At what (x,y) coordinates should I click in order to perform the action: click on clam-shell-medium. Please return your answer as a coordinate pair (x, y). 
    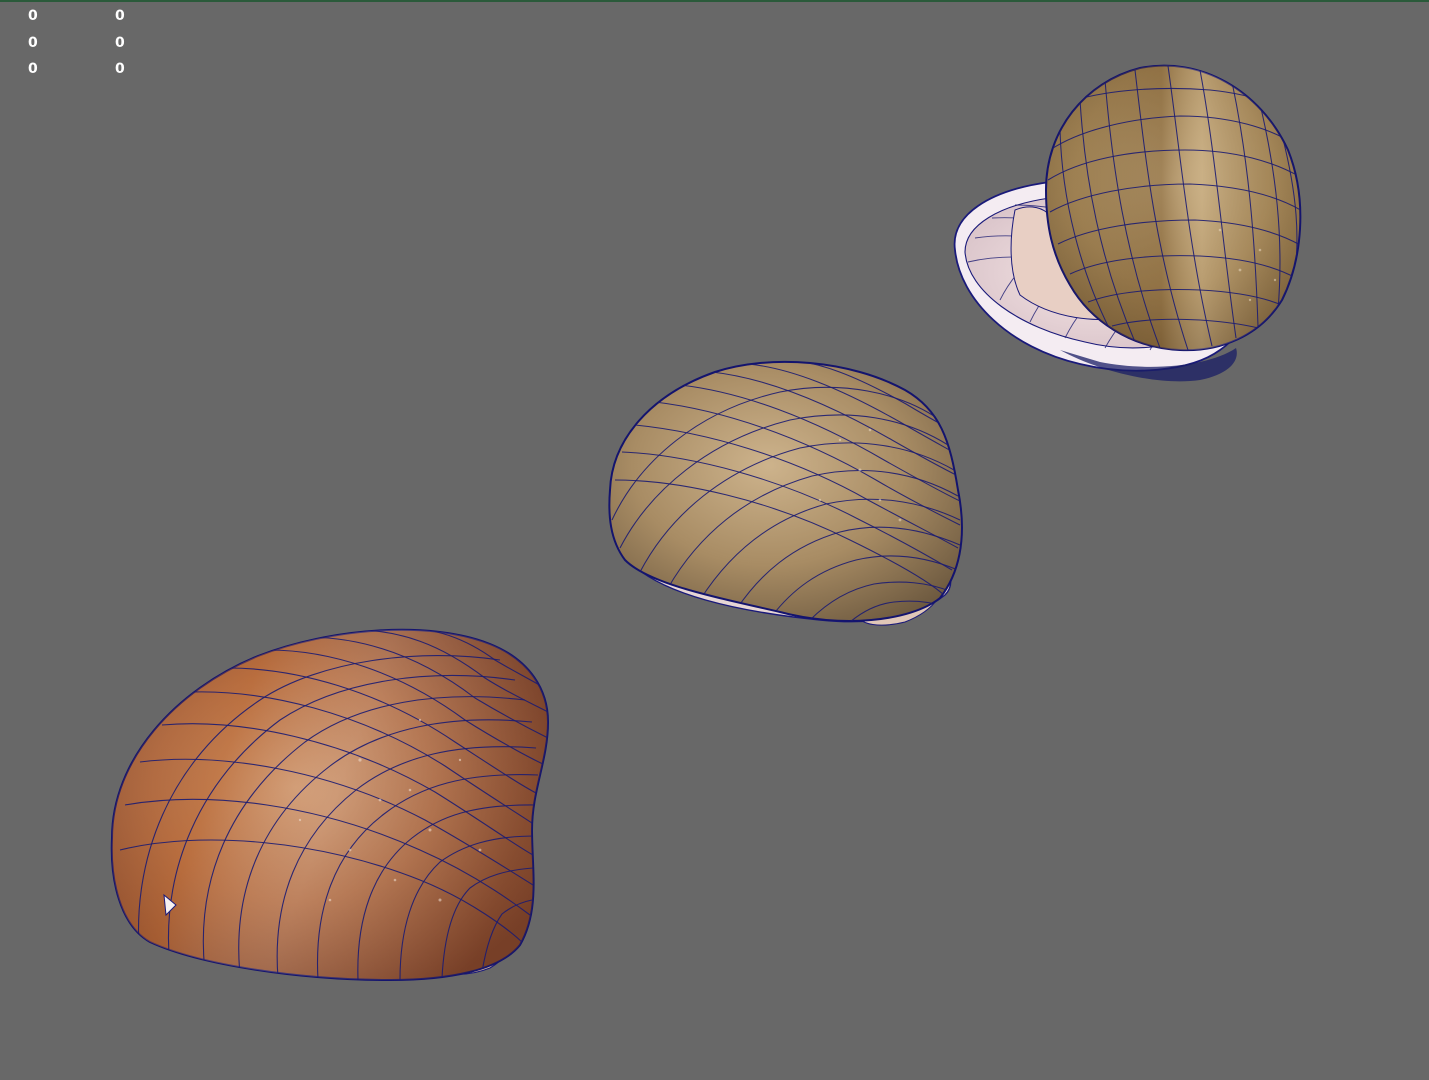
    Looking at the image, I should click on (785, 493).